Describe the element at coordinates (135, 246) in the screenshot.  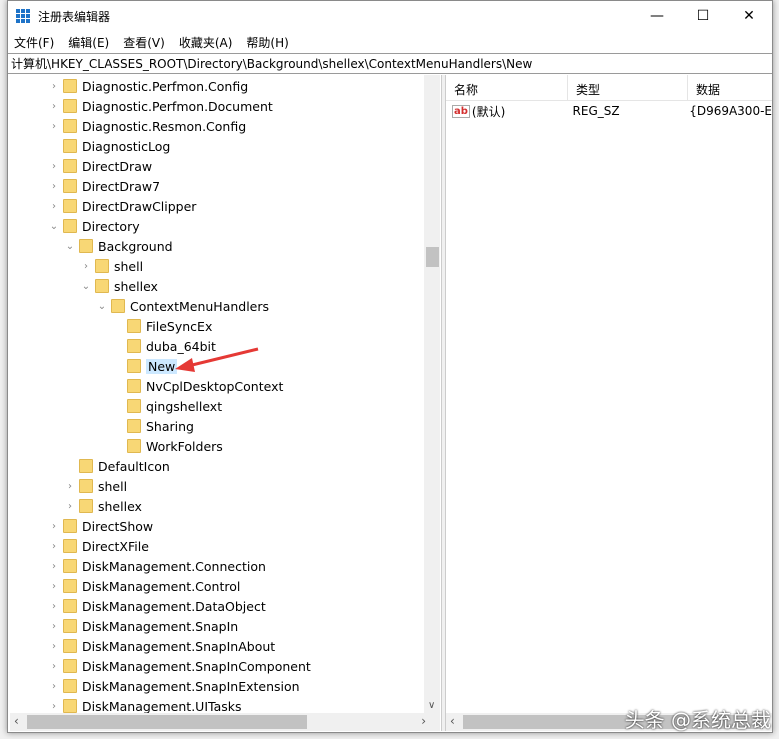
I see `tree-item-label: Background` at that location.